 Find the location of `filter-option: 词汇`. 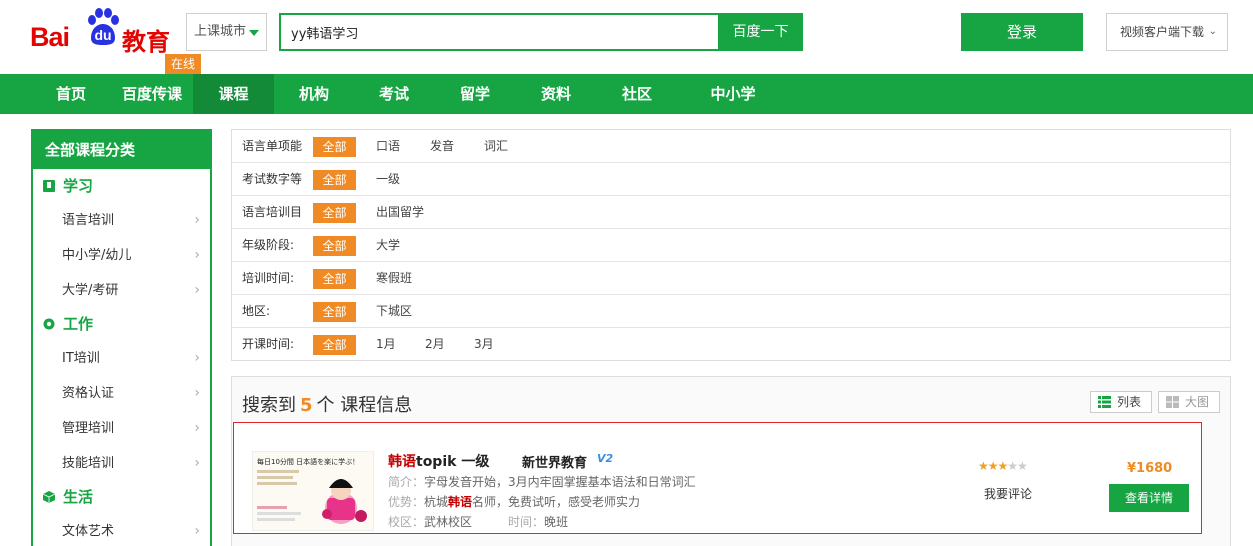

filter-option: 词汇 is located at coordinates (496, 146).